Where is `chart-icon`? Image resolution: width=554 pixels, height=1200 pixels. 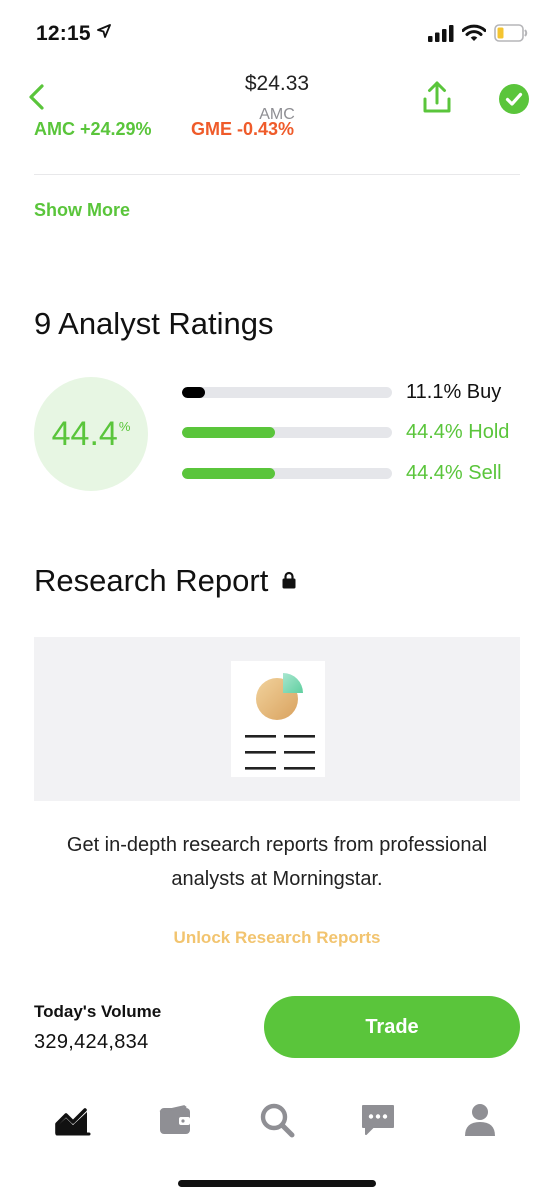 chart-icon is located at coordinates (73, 1122).